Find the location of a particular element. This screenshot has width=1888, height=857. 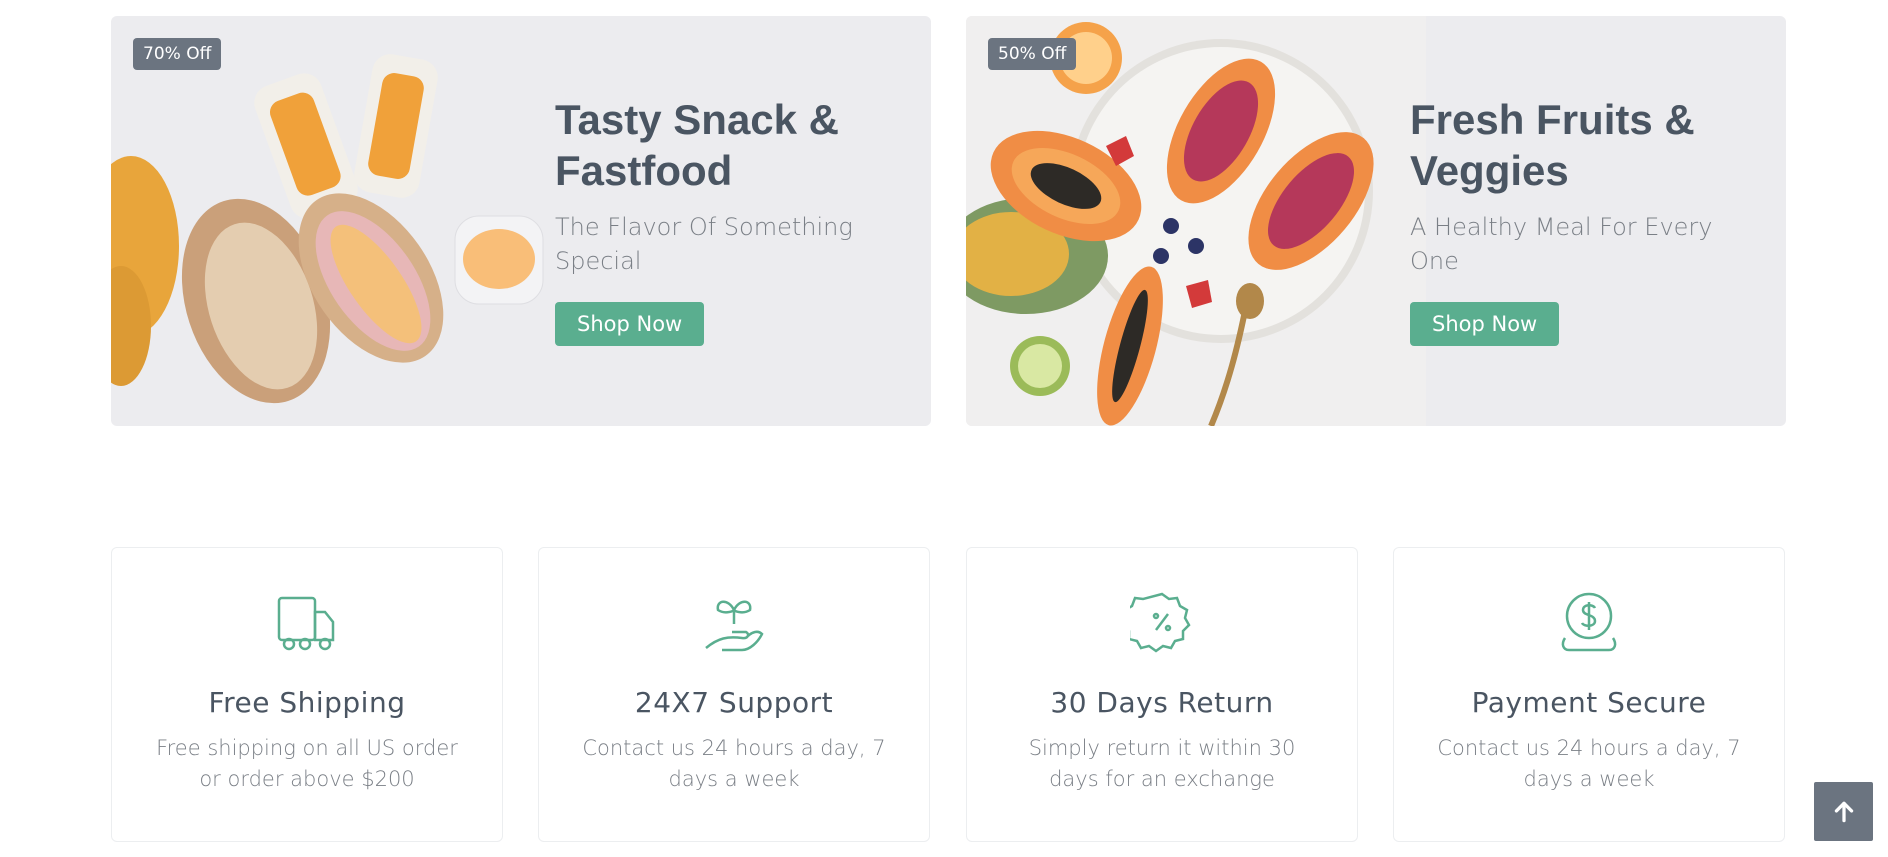

scroll-to-top-button is located at coordinates (1843, 811).